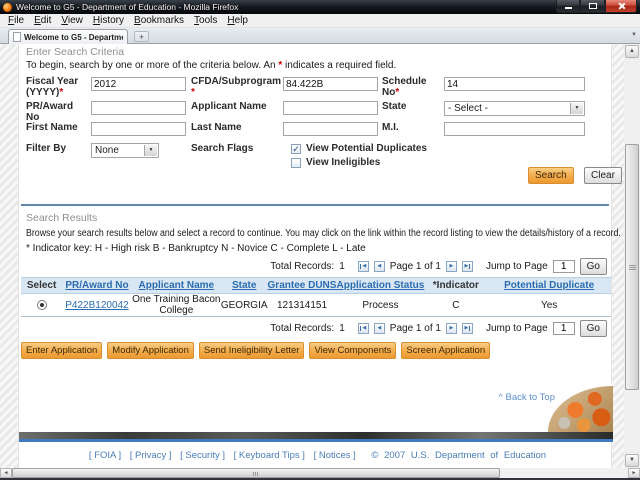 The height and width of the screenshot is (480, 640). Describe the element at coordinates (105, 455) in the screenshot. I see `foia-link: [ FOIA ]` at that location.